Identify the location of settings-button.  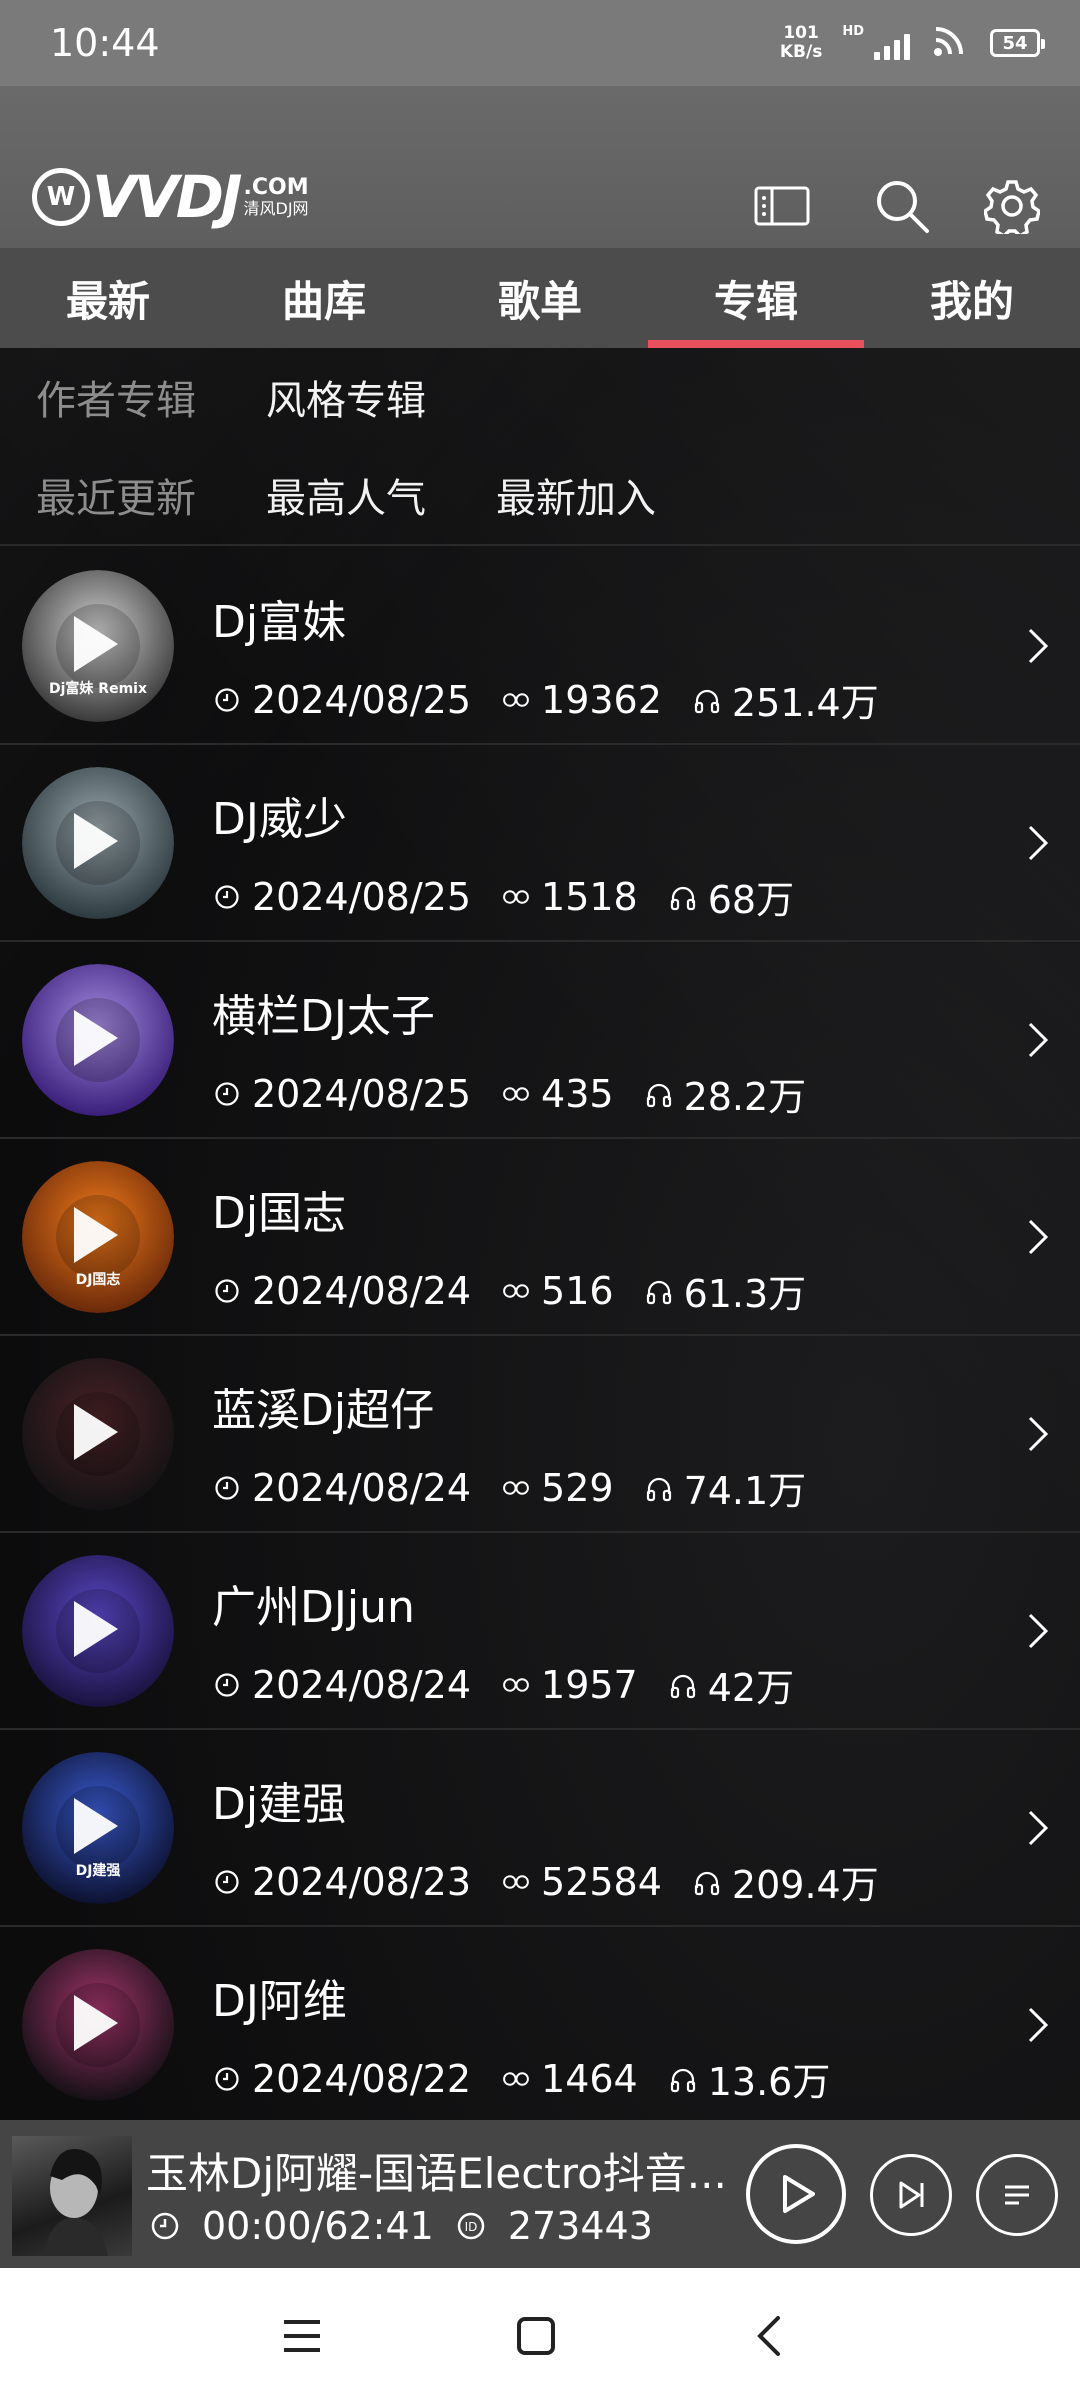
(1012, 206).